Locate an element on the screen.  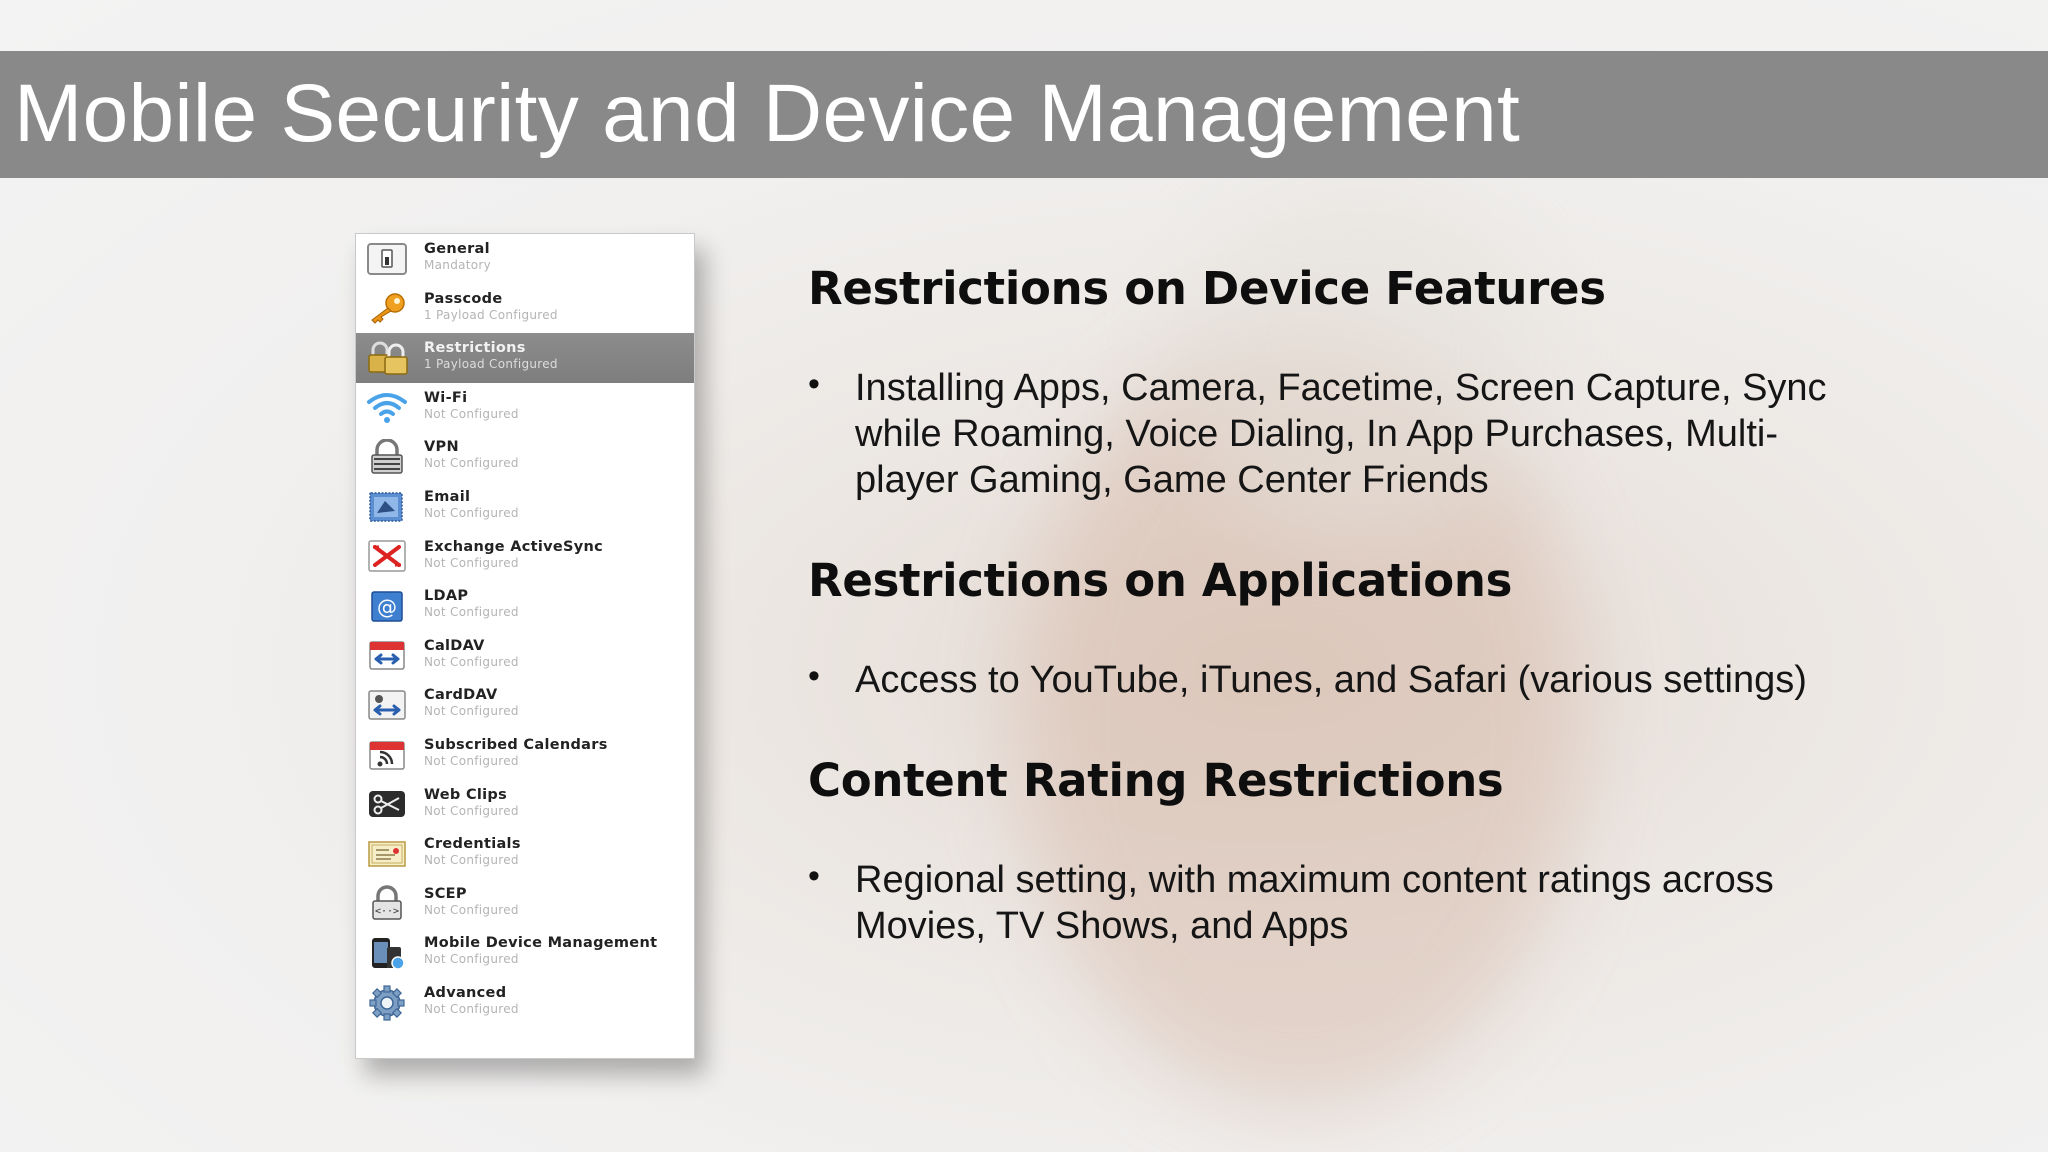
general-switch-icon is located at coordinates (387, 258).